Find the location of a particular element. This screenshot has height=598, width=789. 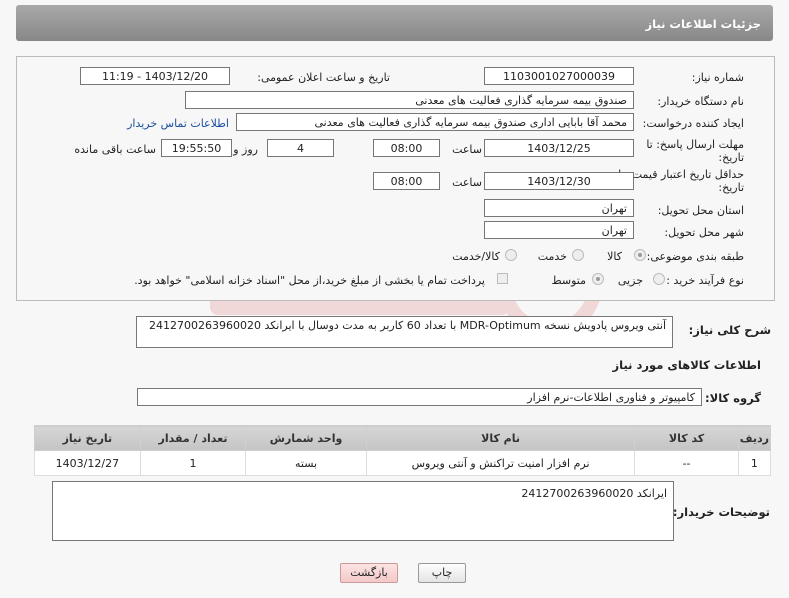

city-field: تهران is located at coordinates (559, 230).